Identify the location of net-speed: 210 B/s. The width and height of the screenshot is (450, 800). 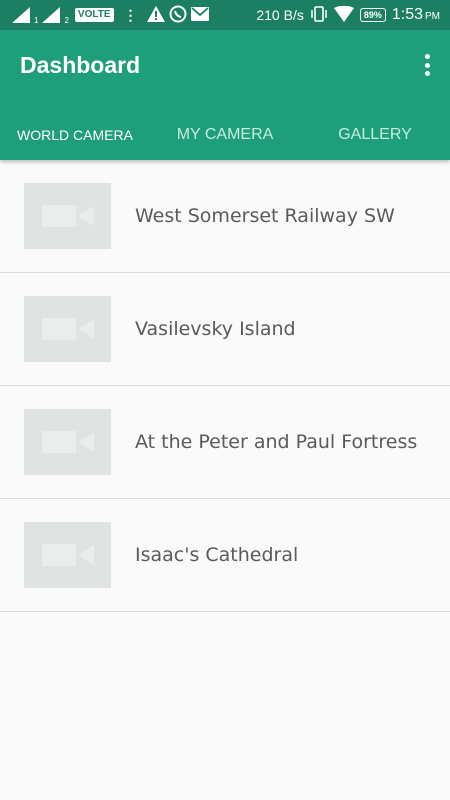
(280, 15).